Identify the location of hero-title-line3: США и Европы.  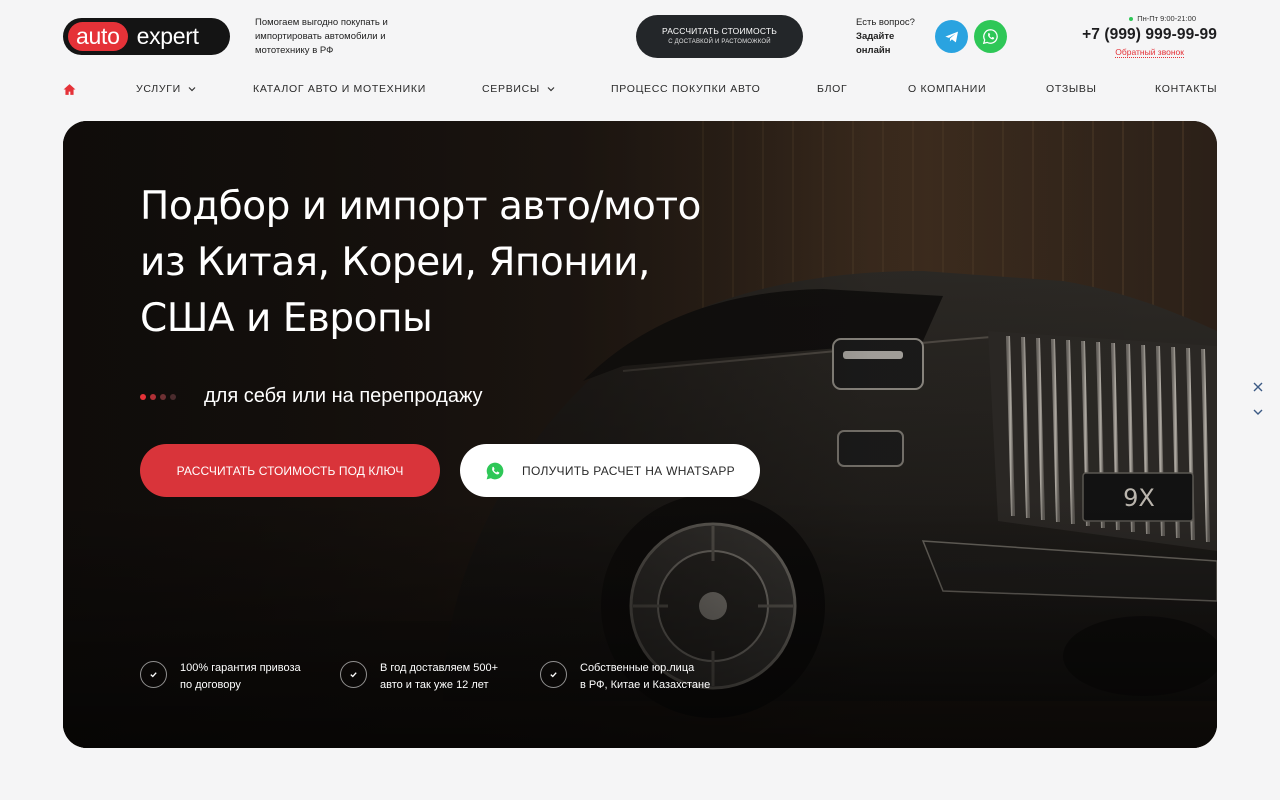
(286, 318).